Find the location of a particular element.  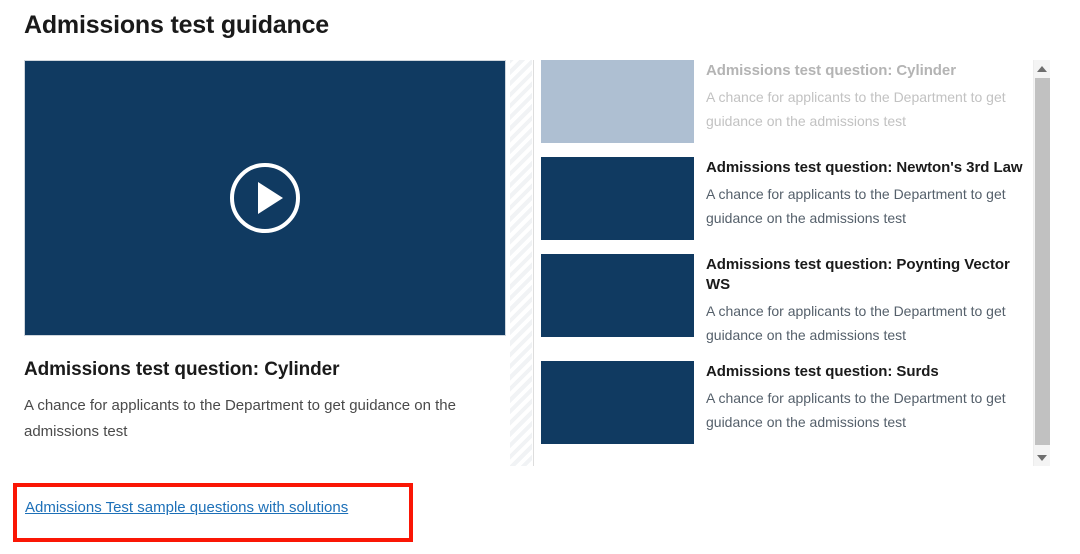

play-circle-icon is located at coordinates (265, 198).